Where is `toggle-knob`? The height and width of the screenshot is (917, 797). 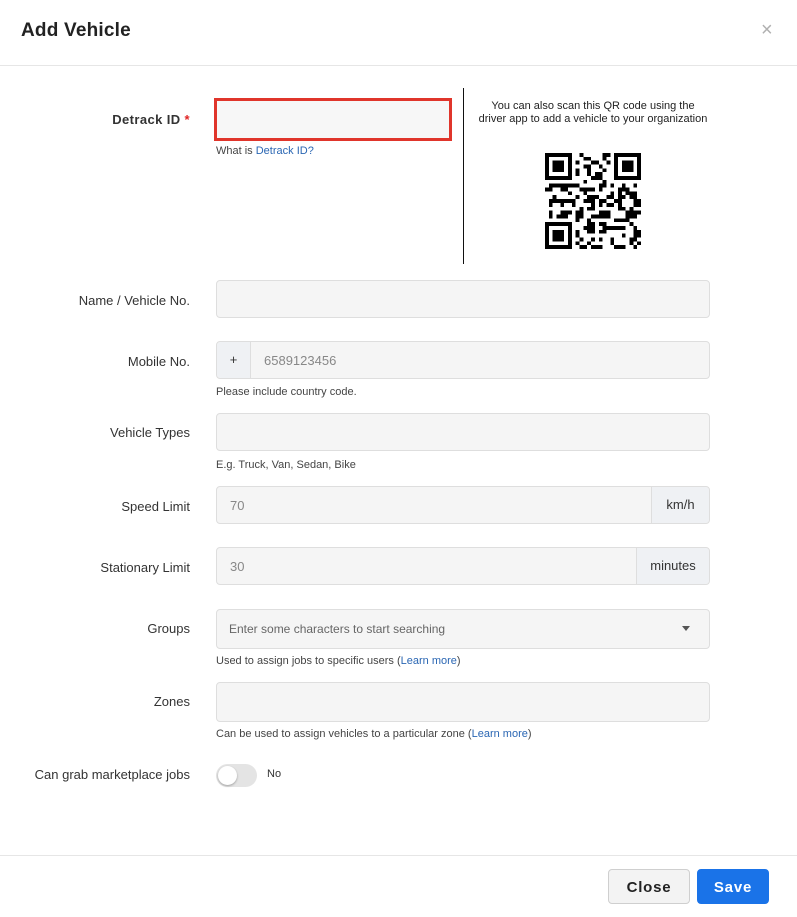
toggle-knob is located at coordinates (227, 775).